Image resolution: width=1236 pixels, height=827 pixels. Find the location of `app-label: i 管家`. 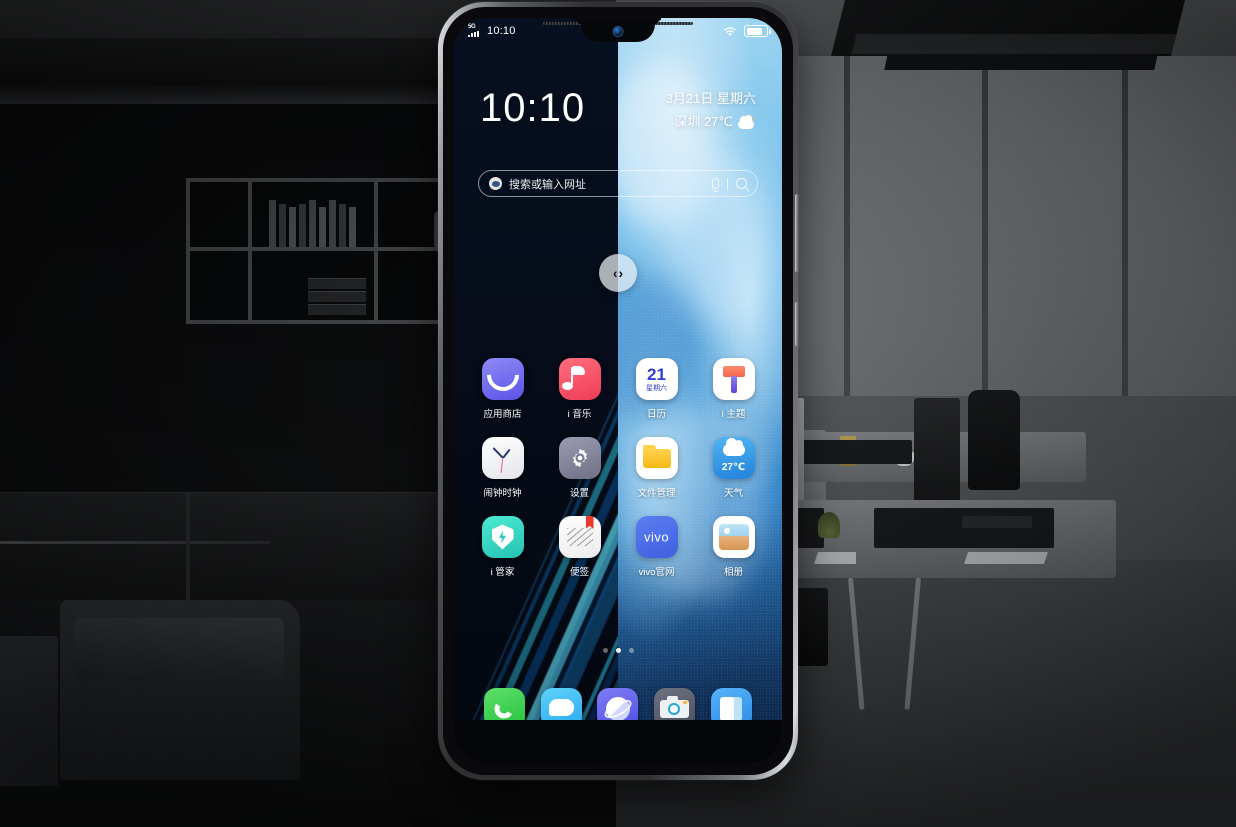

app-label: i 管家 is located at coordinates (502, 572).